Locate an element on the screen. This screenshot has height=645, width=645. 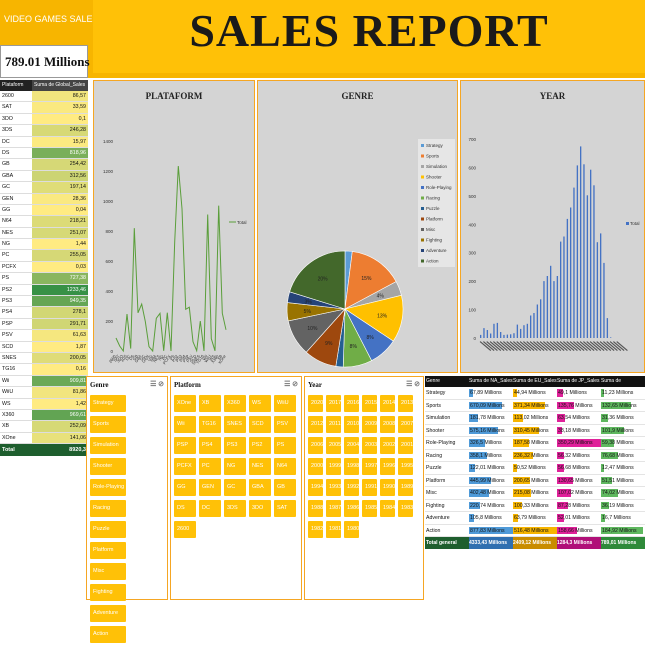
genre-column-header: Genre is located at coordinates (447, 381).